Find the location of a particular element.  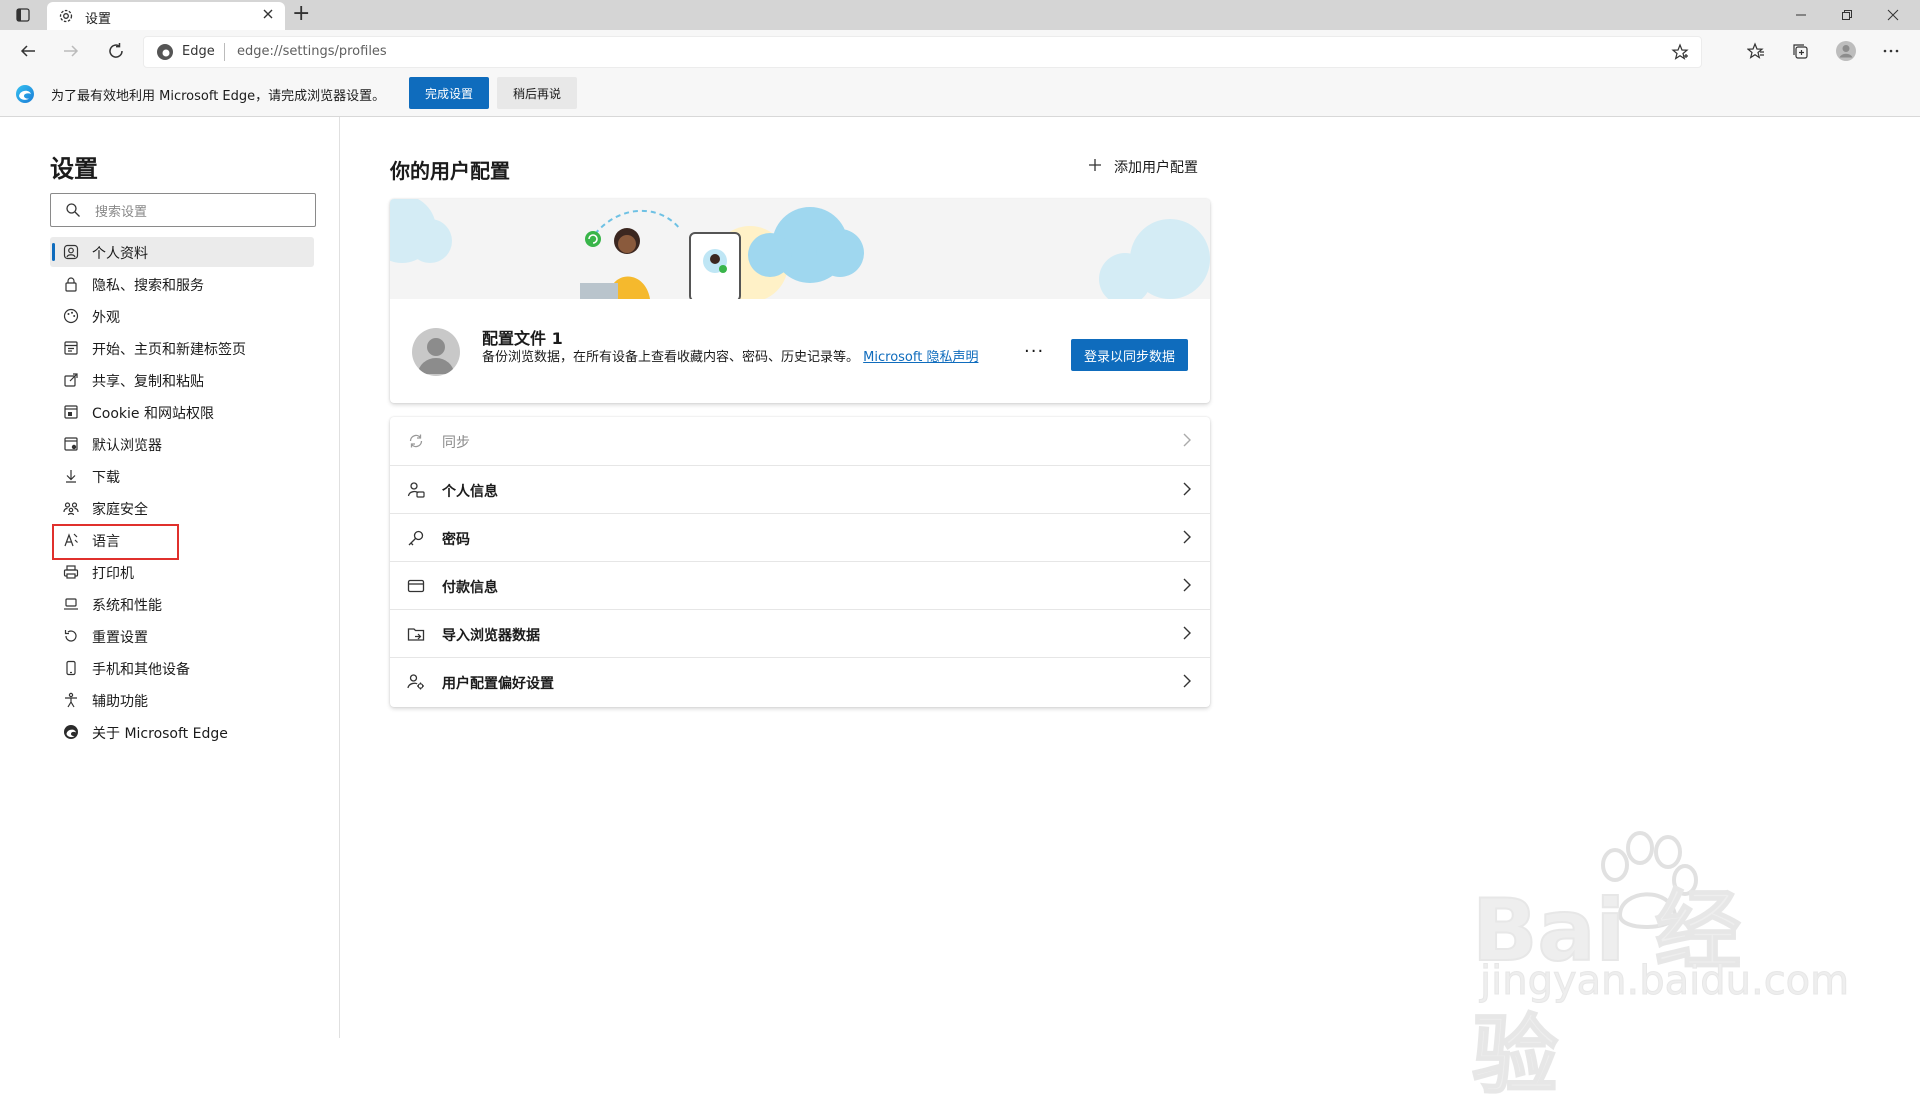

add-profile-button: 添加用户配置 is located at coordinates (1143, 167).